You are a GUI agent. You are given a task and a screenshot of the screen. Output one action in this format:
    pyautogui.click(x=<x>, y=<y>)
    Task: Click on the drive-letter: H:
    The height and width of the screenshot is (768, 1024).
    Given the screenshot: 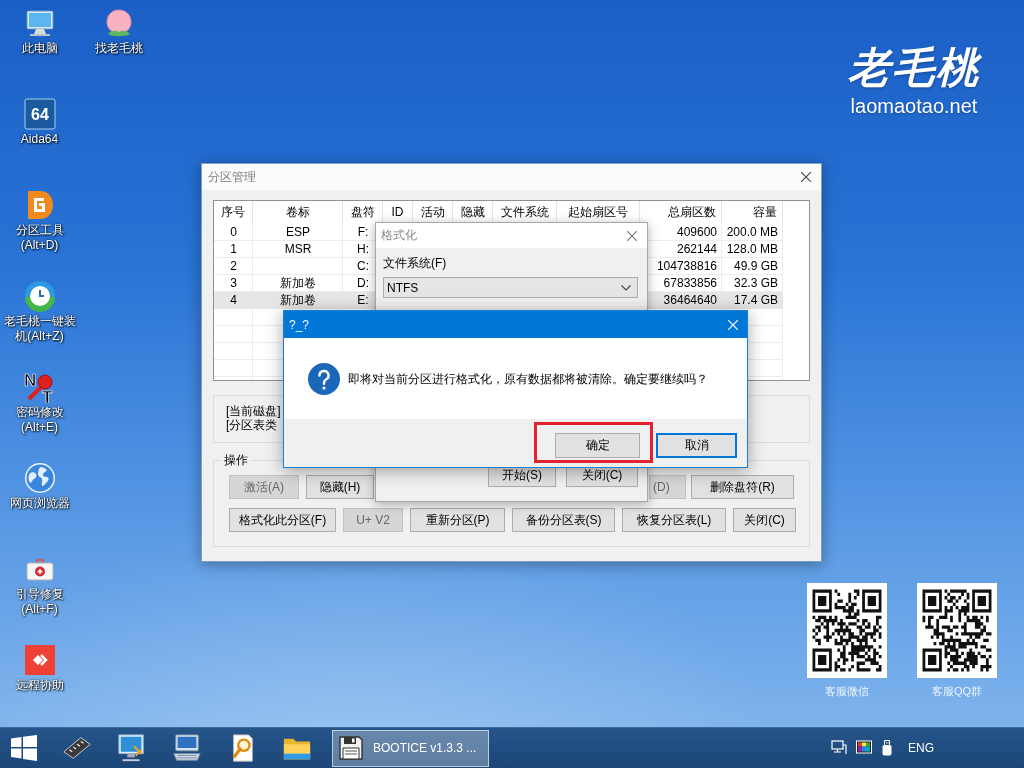 What is the action you would take?
    pyautogui.click(x=363, y=249)
    